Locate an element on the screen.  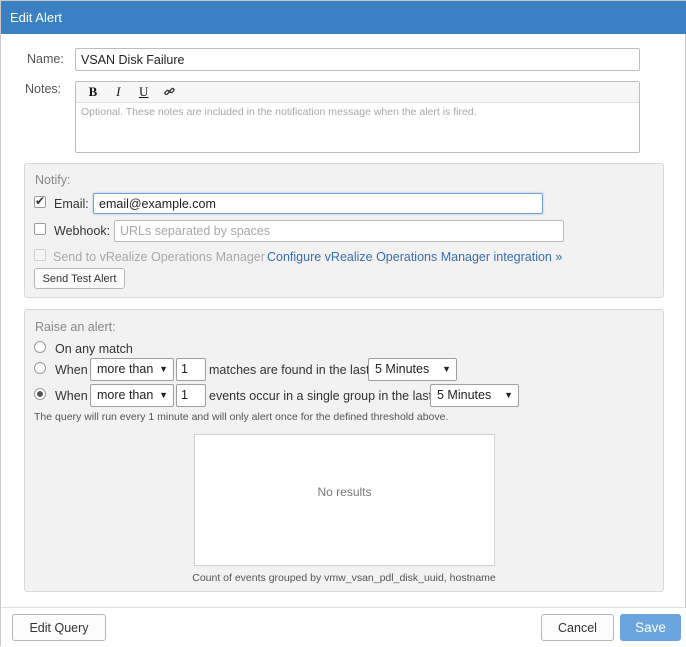
any-match-label: On any match is located at coordinates (94, 349).